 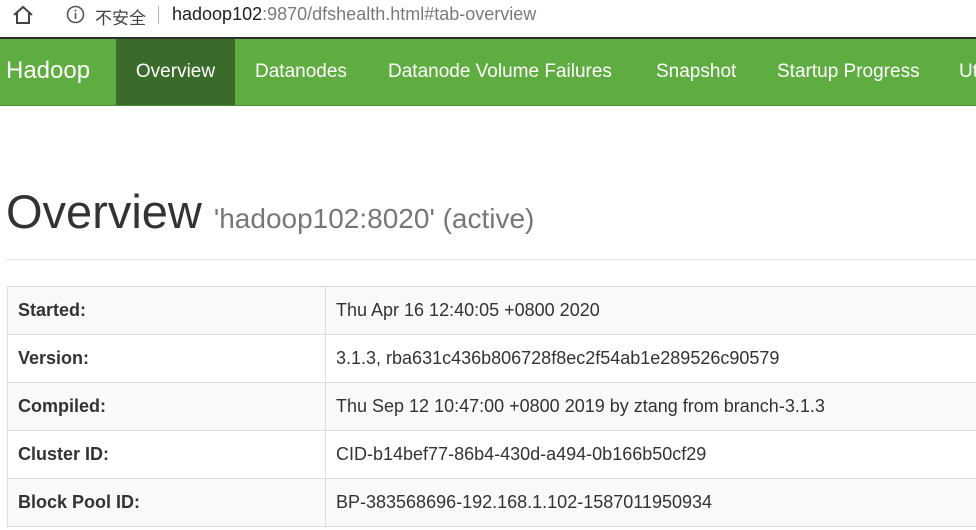 What do you see at coordinates (166, 502) in the screenshot?
I see `row-key: Block Pool ID:` at bounding box center [166, 502].